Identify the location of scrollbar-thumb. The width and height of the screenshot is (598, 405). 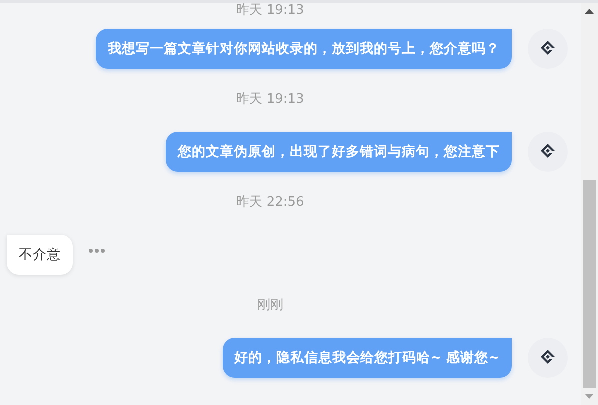
(589, 284).